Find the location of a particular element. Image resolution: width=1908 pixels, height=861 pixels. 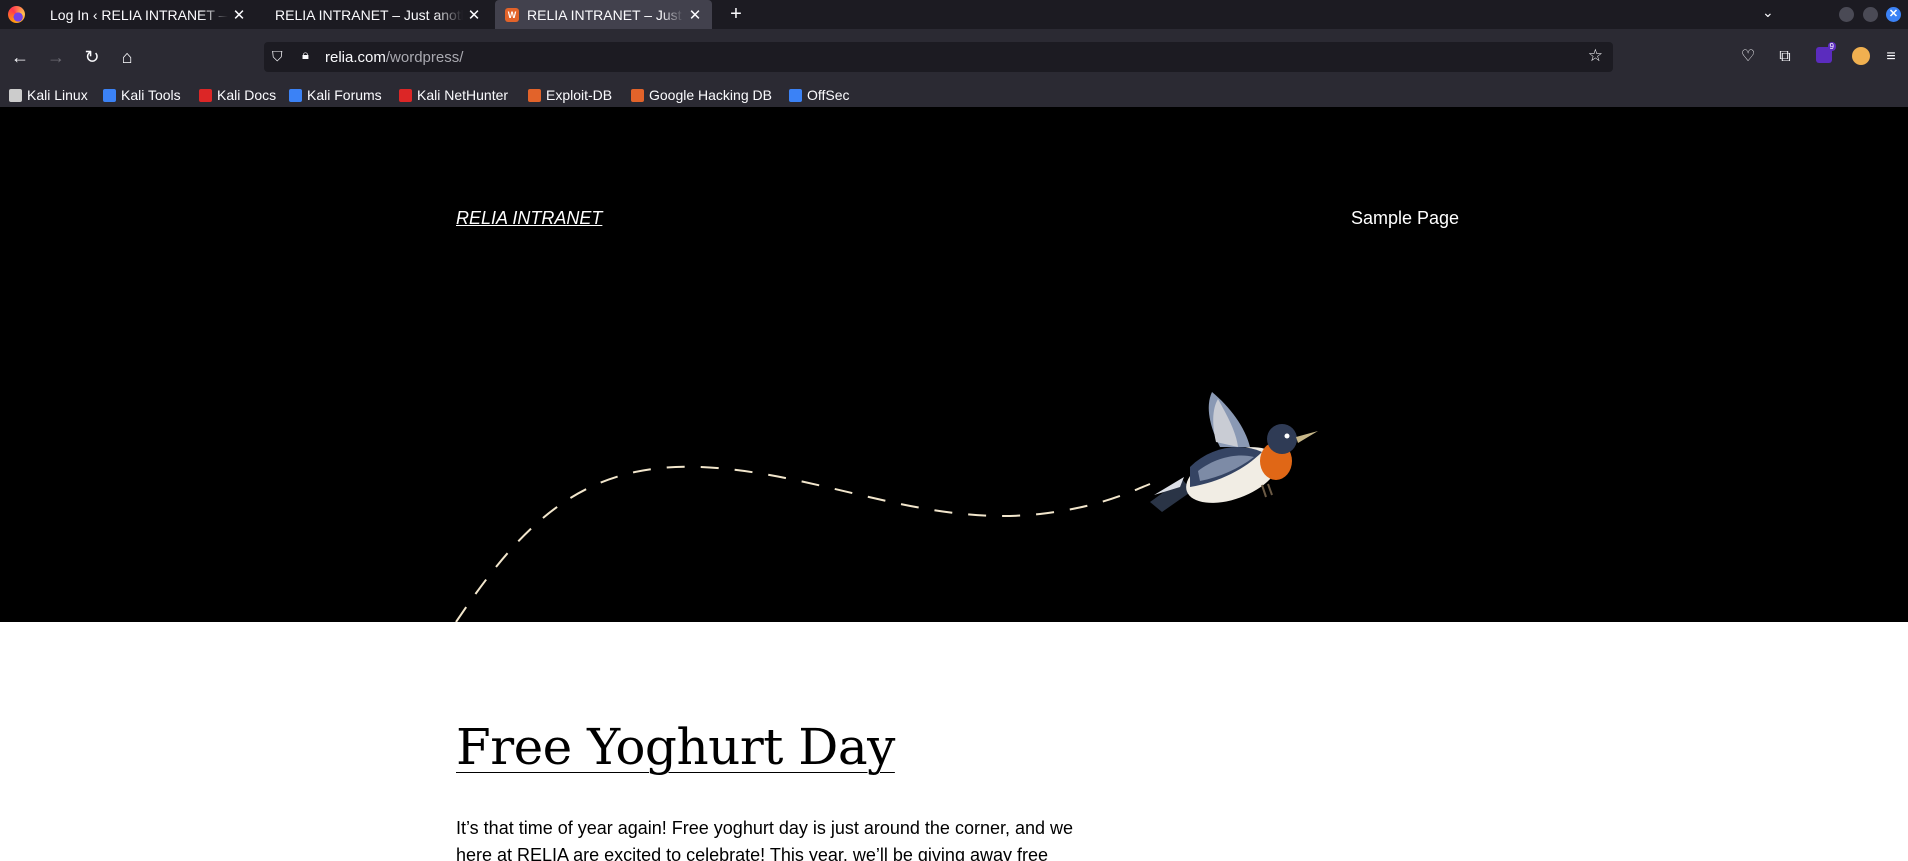

lock-icon: 🔒︎ is located at coordinates (305, 55).